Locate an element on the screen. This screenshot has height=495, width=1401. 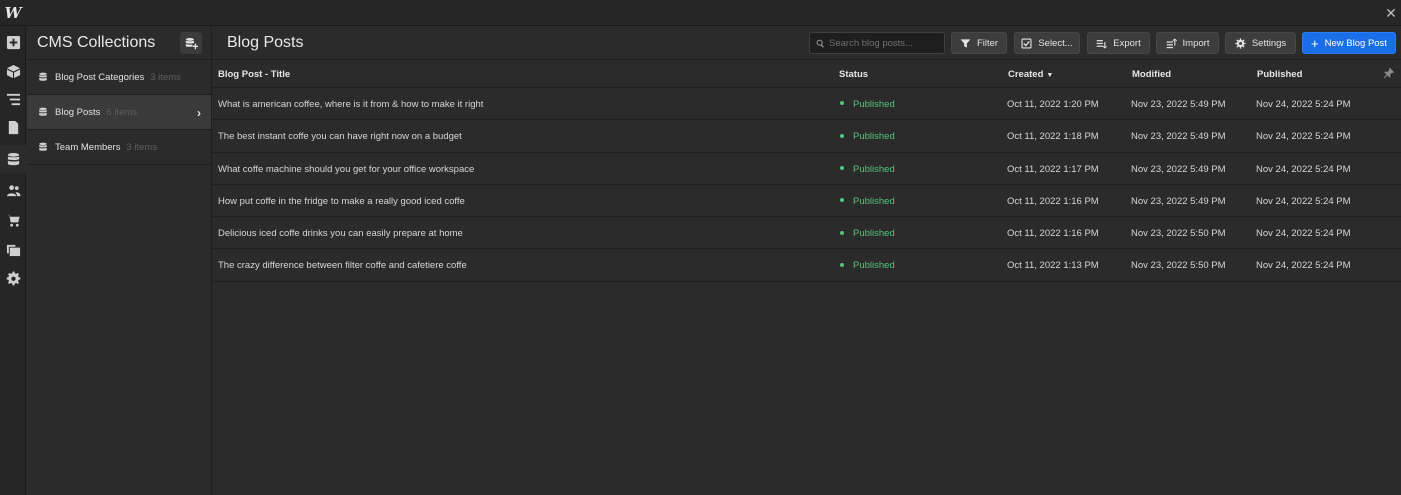
export-button: Export is located at coordinates (1118, 43).